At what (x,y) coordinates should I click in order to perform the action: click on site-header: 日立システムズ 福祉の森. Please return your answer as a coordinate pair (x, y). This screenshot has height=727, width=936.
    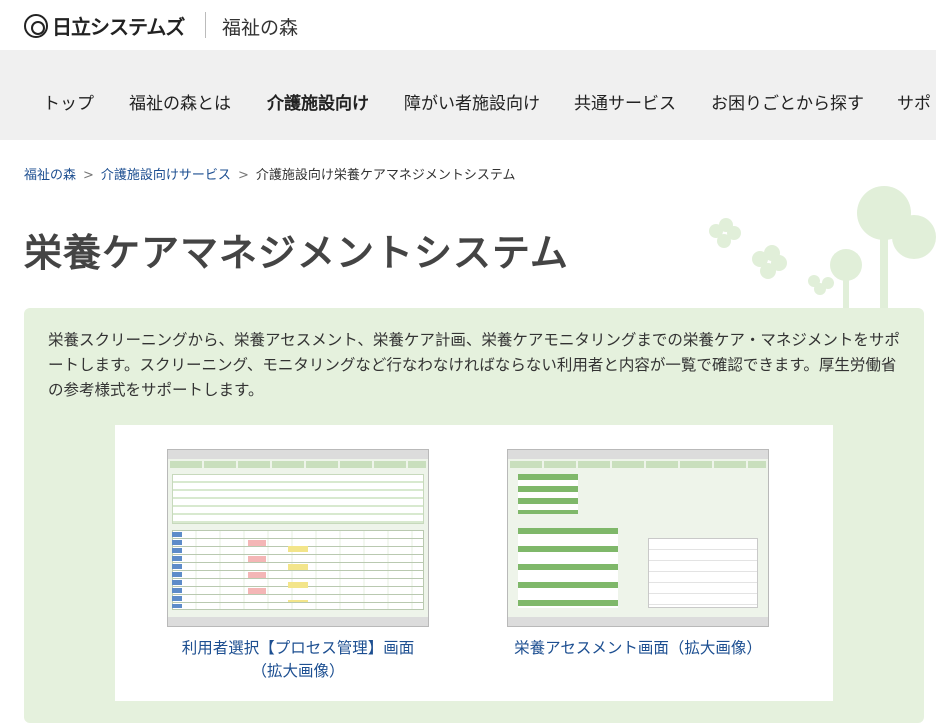
    Looking at the image, I should click on (468, 25).